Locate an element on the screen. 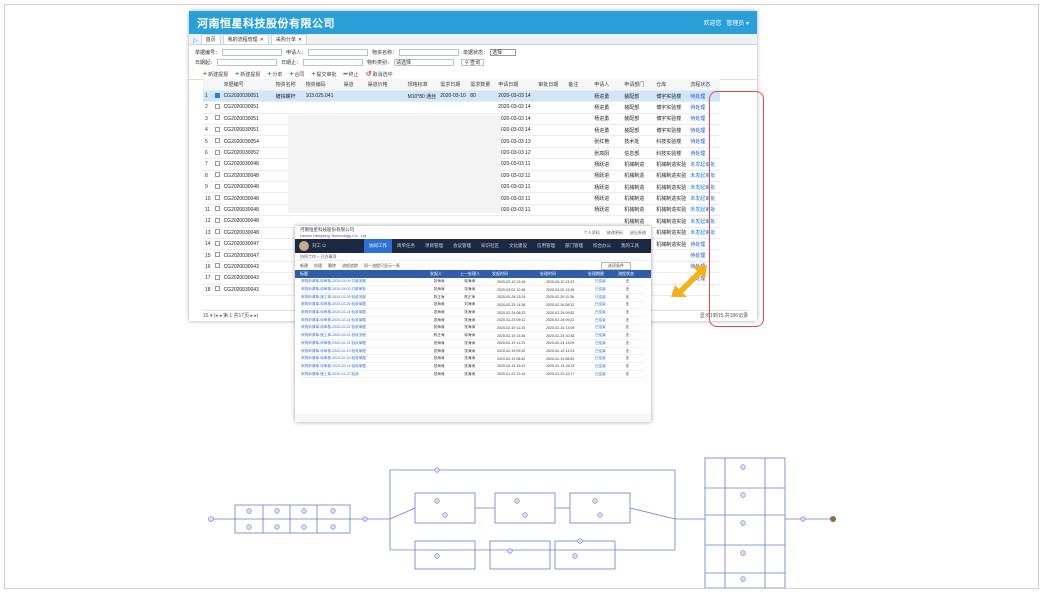 The image size is (1043, 593). portal-title-cell: 采购申请单-施工单-2020-02-21 验收流程 is located at coordinates (366, 335).